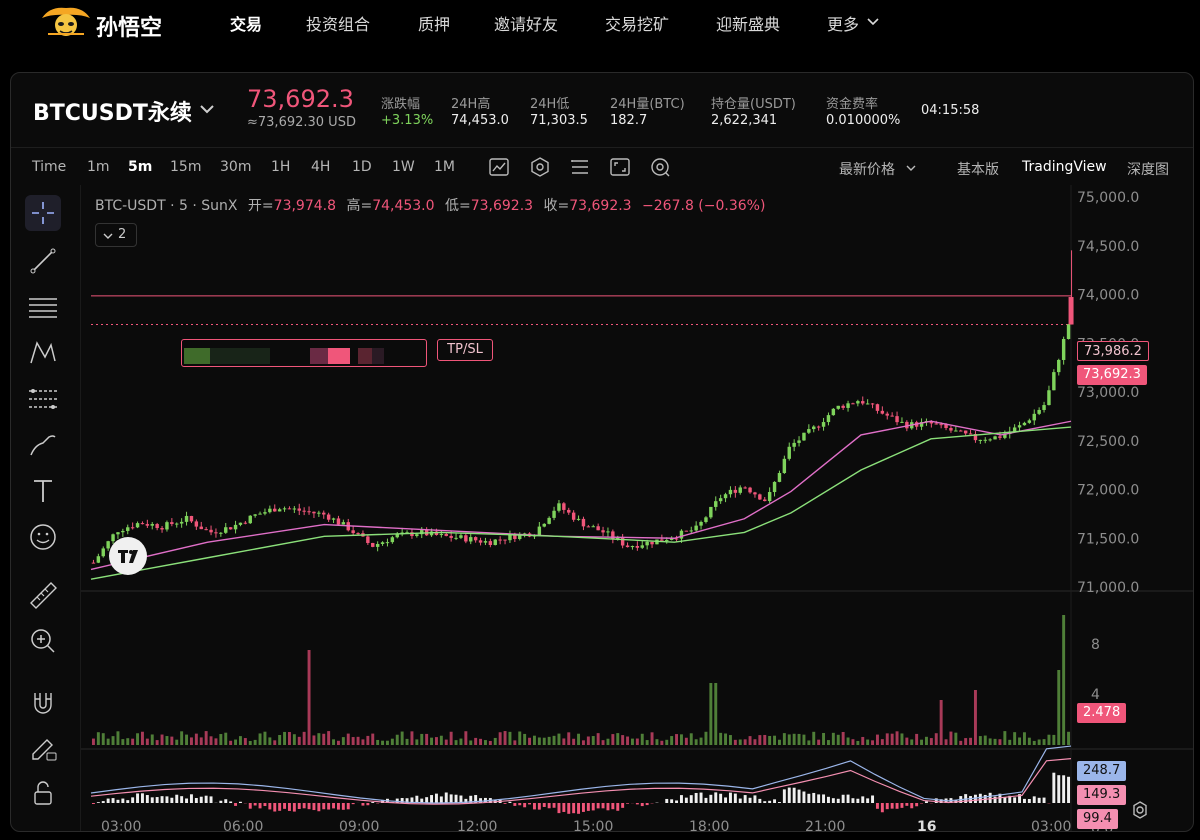  What do you see at coordinates (43, 445) in the screenshot?
I see `brush-tool` at bounding box center [43, 445].